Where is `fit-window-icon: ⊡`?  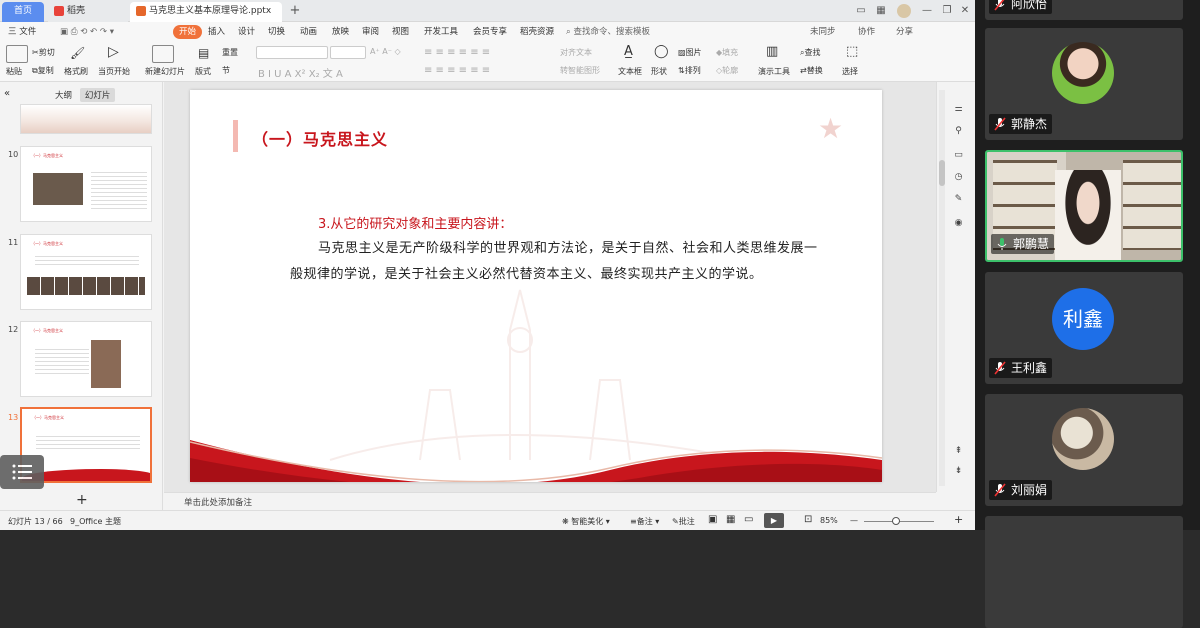 fit-window-icon: ⊡ is located at coordinates (808, 519).